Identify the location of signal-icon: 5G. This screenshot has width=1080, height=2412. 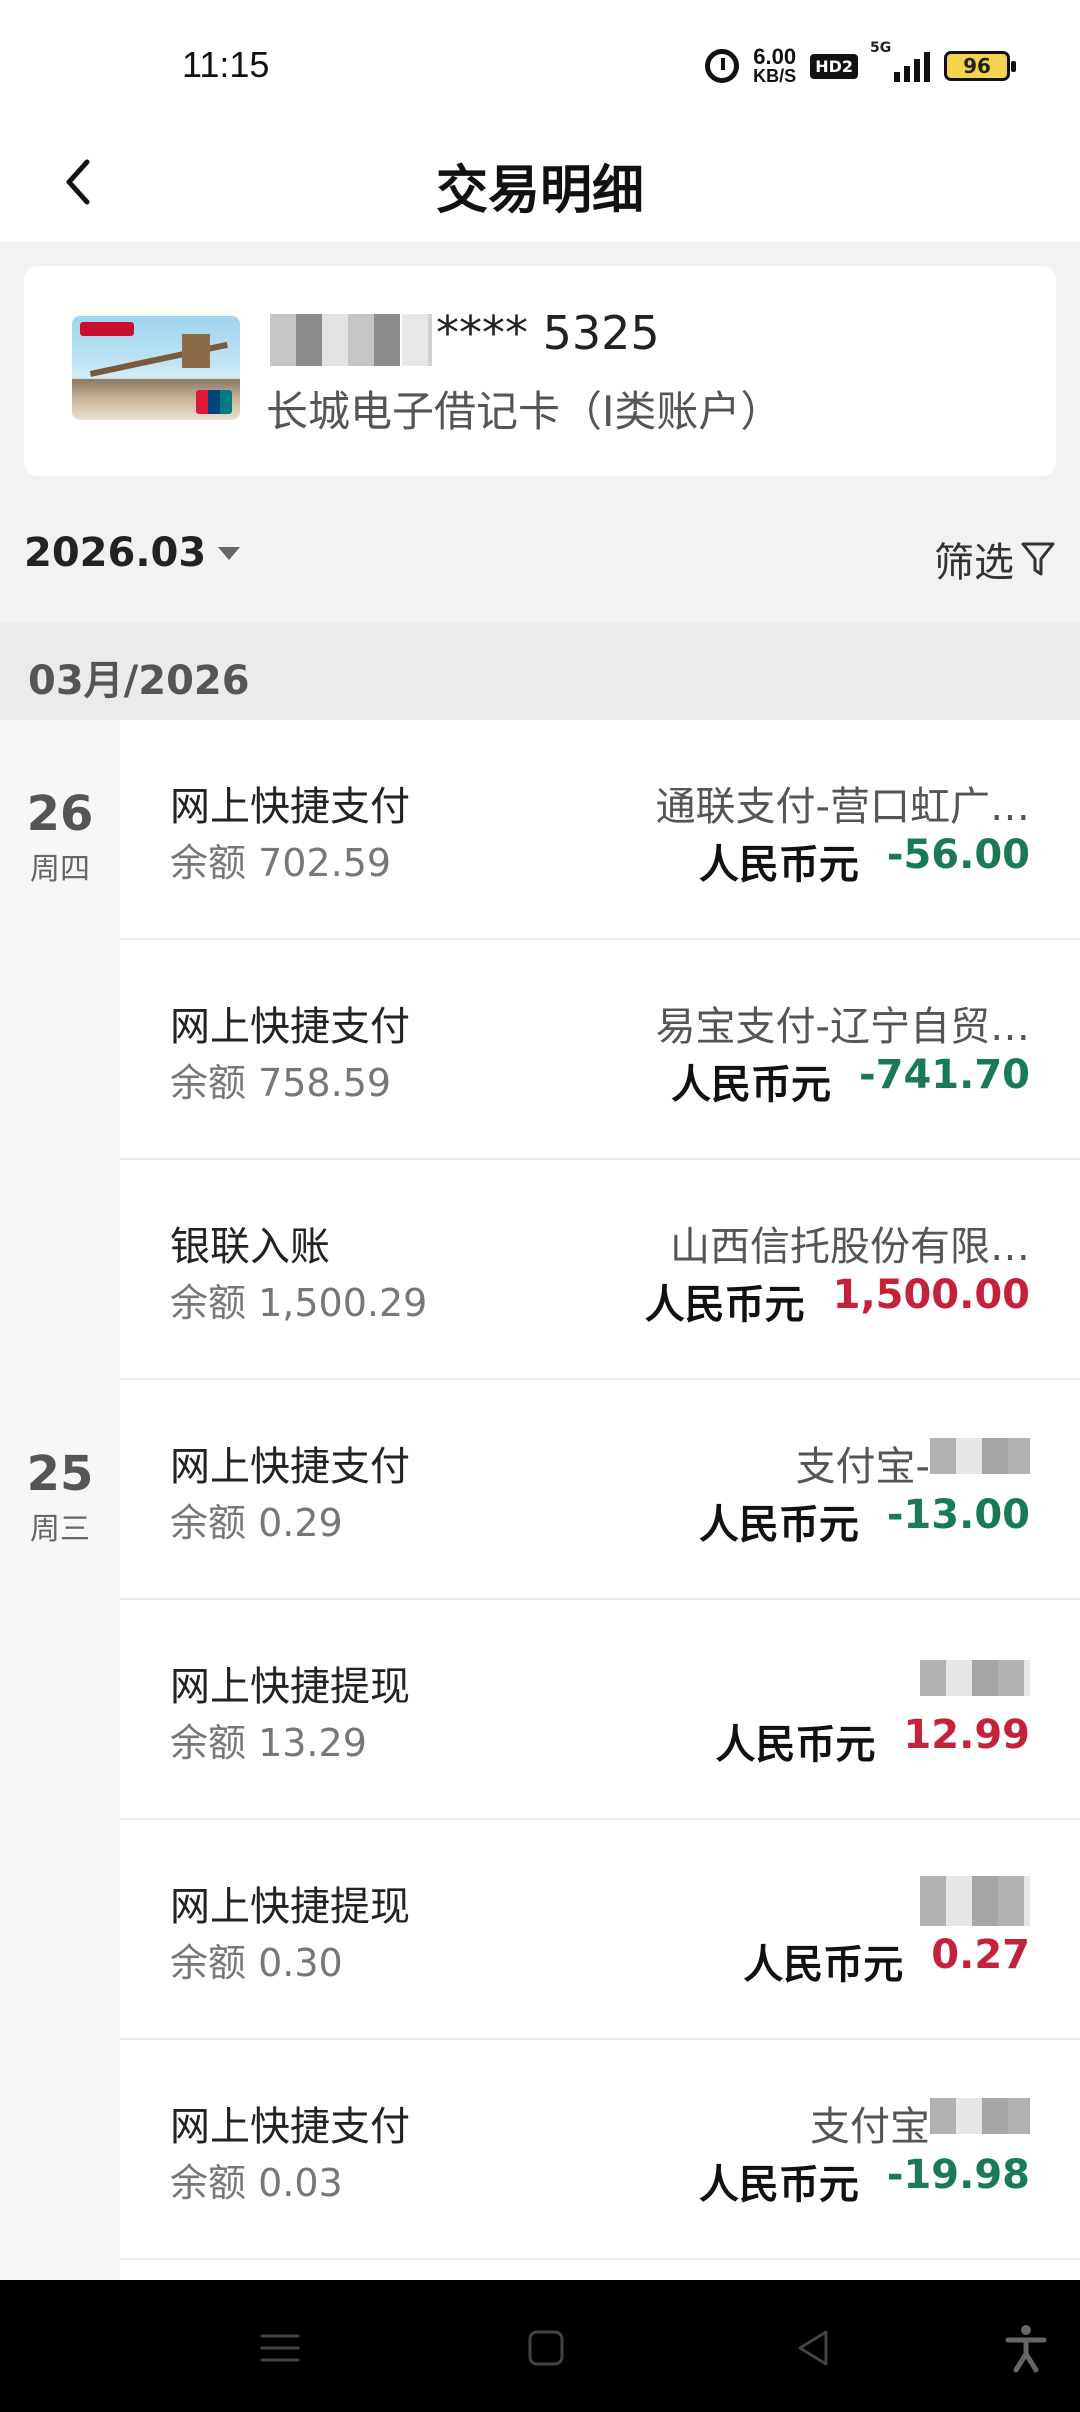
(900, 61).